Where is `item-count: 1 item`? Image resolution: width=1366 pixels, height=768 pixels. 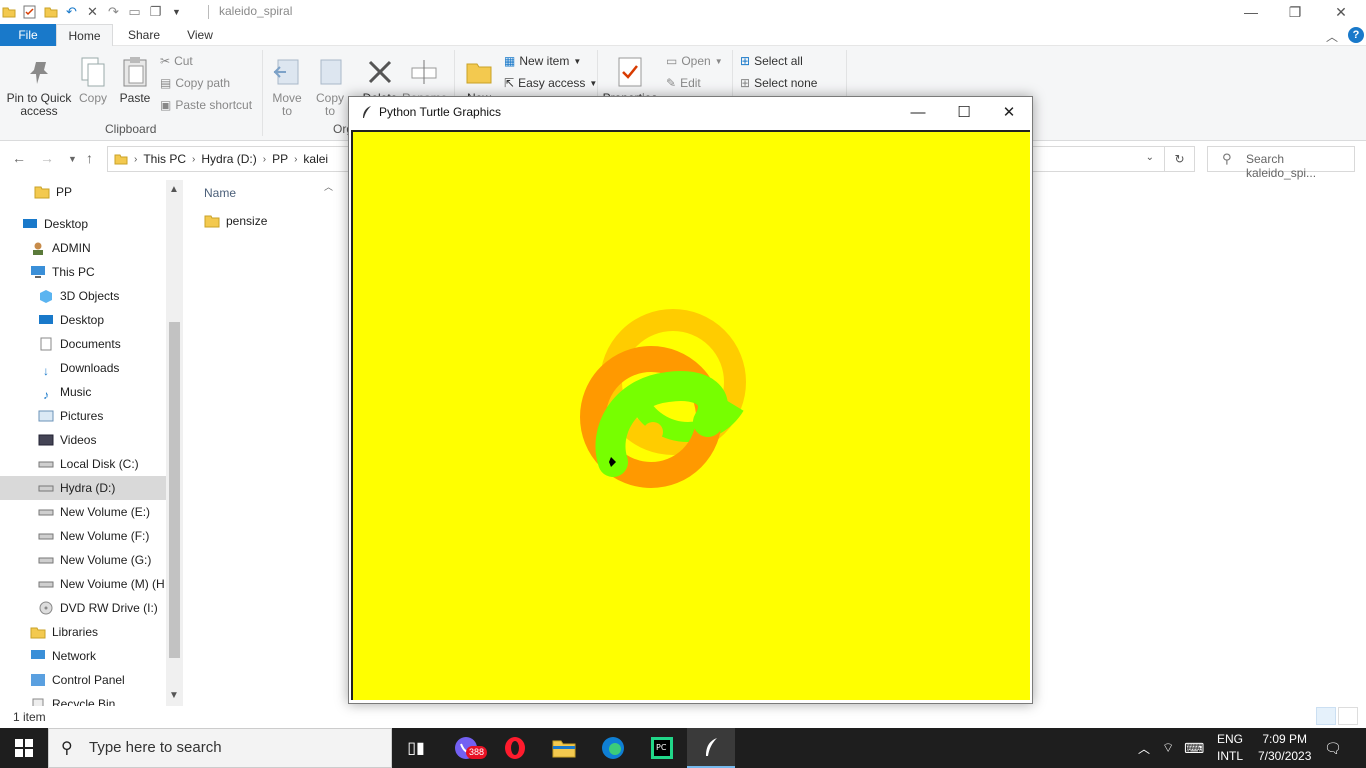
item-count: 1 item is located at coordinates (29, 717).